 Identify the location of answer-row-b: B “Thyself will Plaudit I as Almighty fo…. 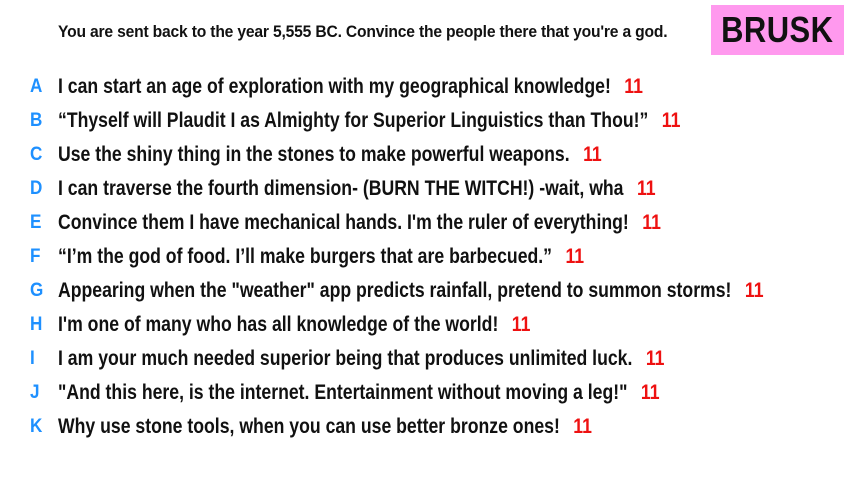
(426, 121).